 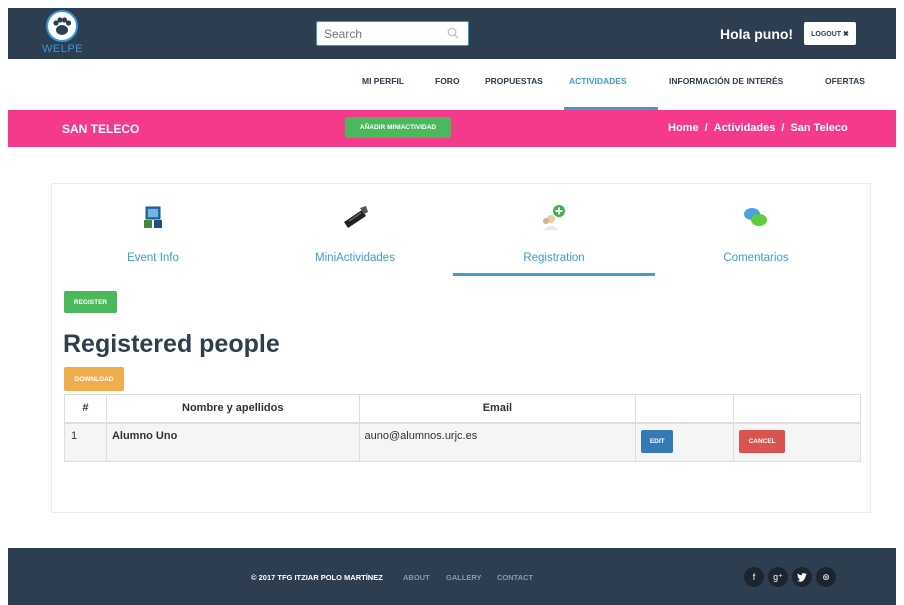 What do you see at coordinates (756, 230) in the screenshot?
I see `tab-comentarios: Comentarios` at bounding box center [756, 230].